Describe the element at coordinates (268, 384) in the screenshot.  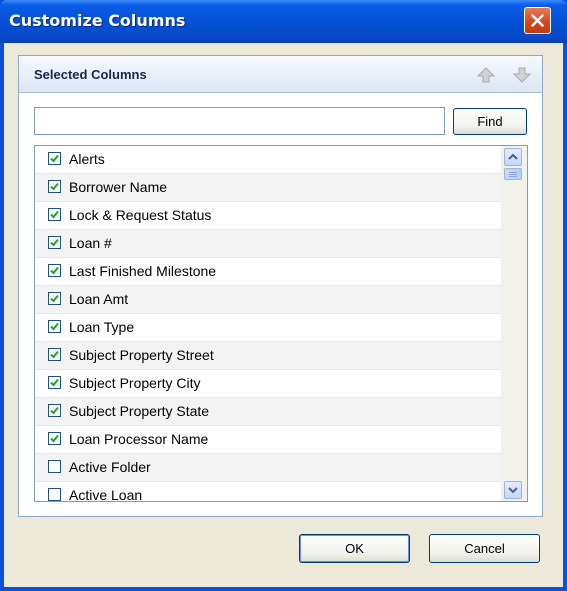
I see `list-item: Subject Property City` at that location.